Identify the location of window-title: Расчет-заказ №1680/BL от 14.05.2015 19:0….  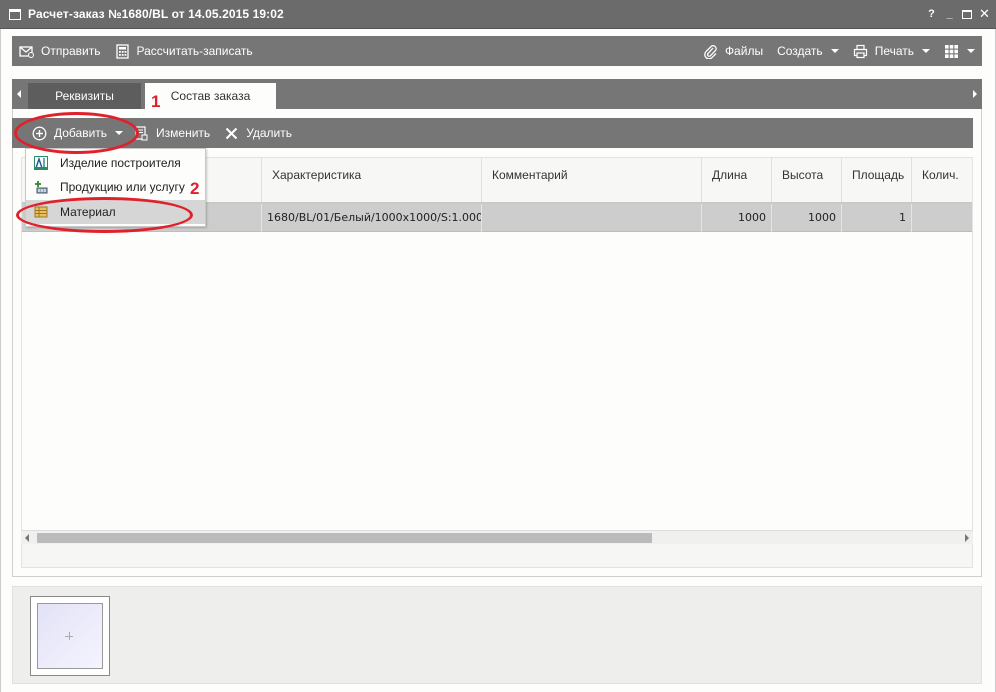
(156, 14).